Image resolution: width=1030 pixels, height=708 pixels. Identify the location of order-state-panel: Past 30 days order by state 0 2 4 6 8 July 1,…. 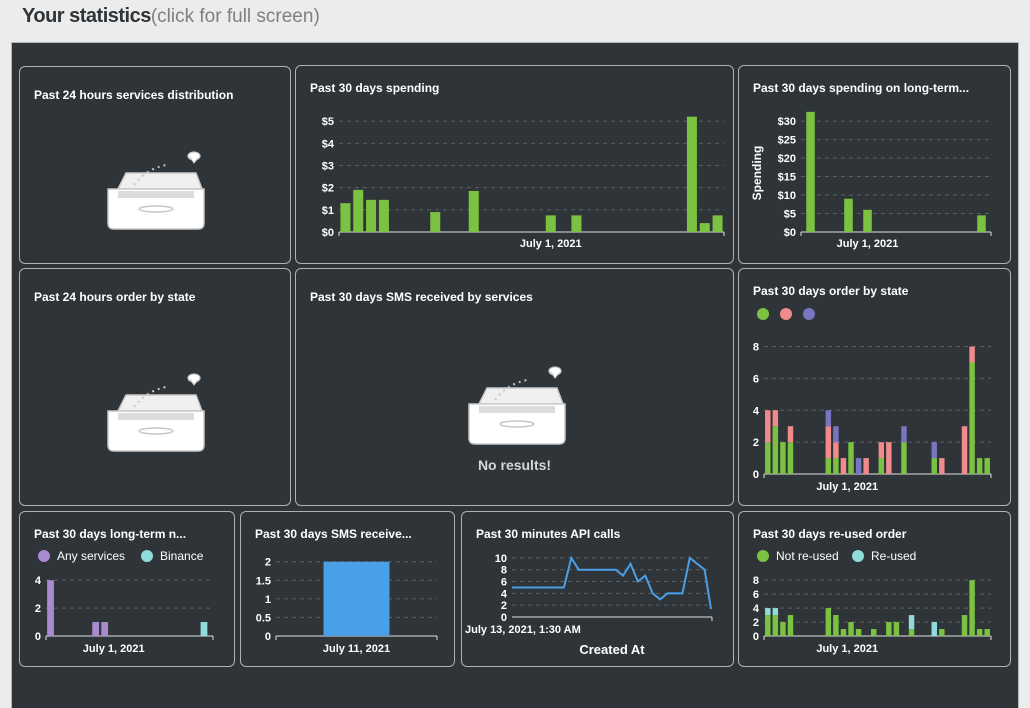
(874, 387).